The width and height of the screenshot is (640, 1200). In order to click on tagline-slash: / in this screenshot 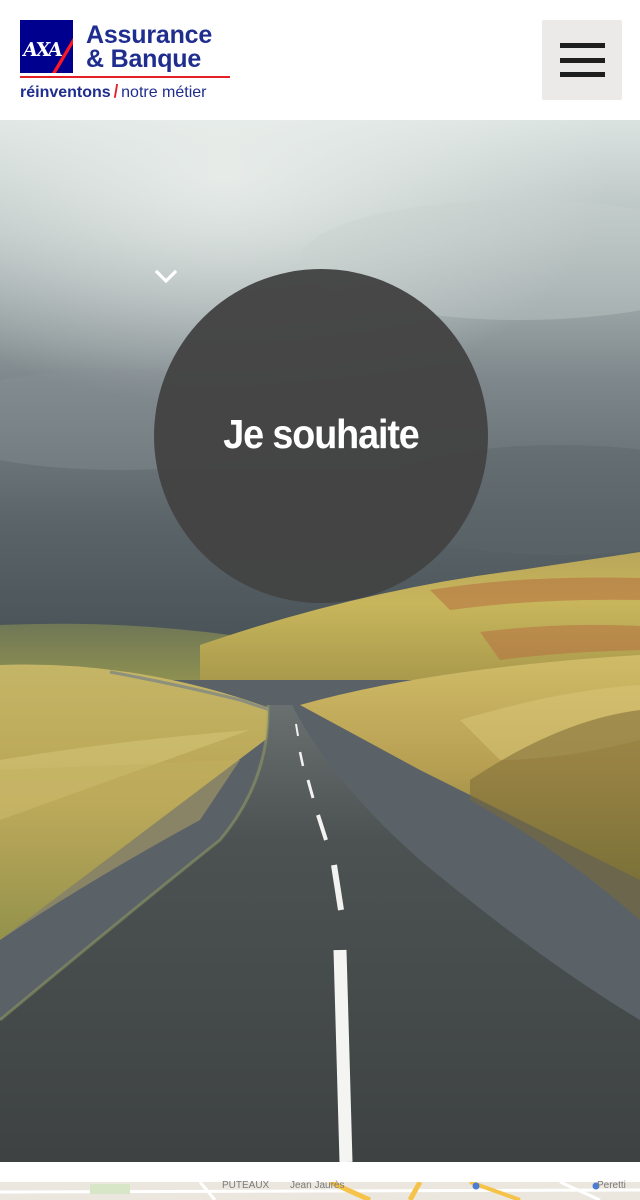, I will do `click(116, 92)`.